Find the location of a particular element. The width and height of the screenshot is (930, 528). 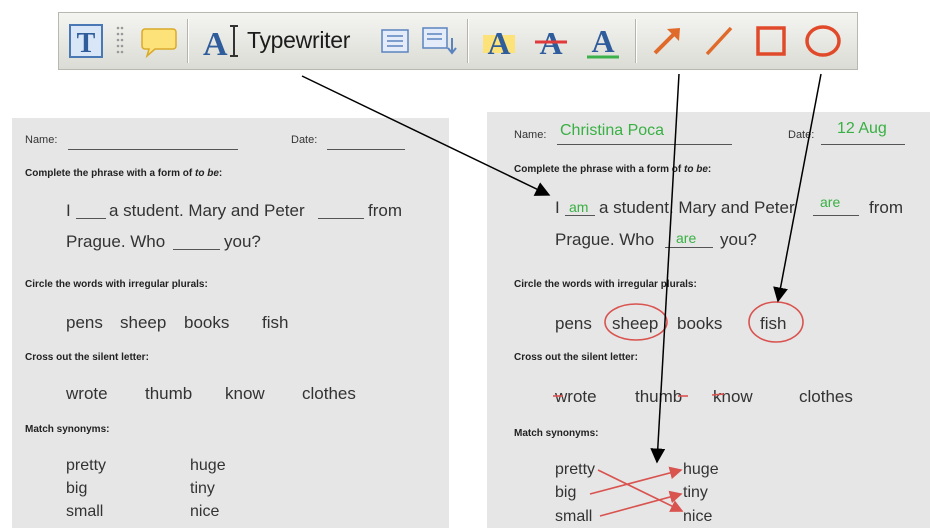

strikeout-annotation-k is located at coordinates (718, 394).